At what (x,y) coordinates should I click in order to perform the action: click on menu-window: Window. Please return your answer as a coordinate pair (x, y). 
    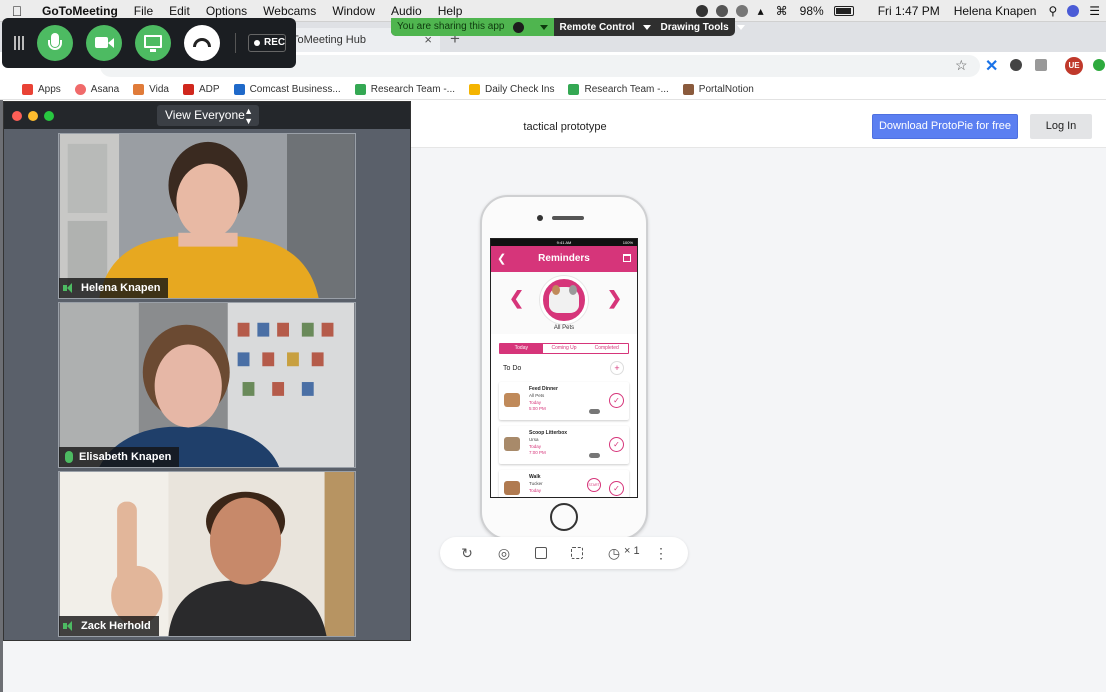
    Looking at the image, I should click on (353, 11).